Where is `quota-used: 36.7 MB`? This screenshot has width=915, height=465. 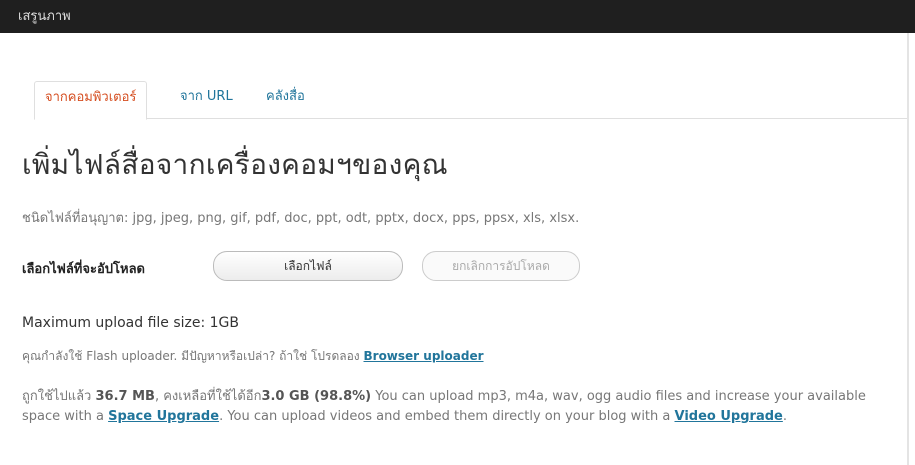
quota-used: 36.7 MB is located at coordinates (125, 396).